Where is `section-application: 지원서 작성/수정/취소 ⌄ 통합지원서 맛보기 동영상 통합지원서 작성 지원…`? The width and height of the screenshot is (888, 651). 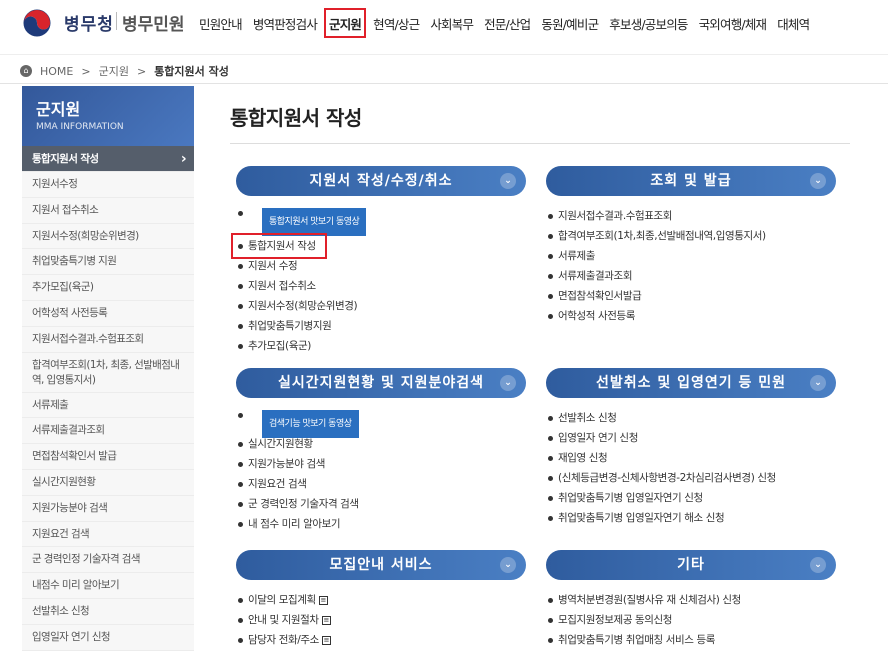 section-application: 지원서 작성/수정/취소 ⌄ 통합지원서 맛보기 동영상 통합지원서 작성 지원… is located at coordinates (378, 261).